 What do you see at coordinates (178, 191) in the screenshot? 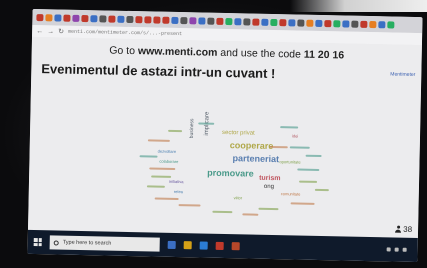
I see `word-cloud-word: retea` at bounding box center [178, 191].